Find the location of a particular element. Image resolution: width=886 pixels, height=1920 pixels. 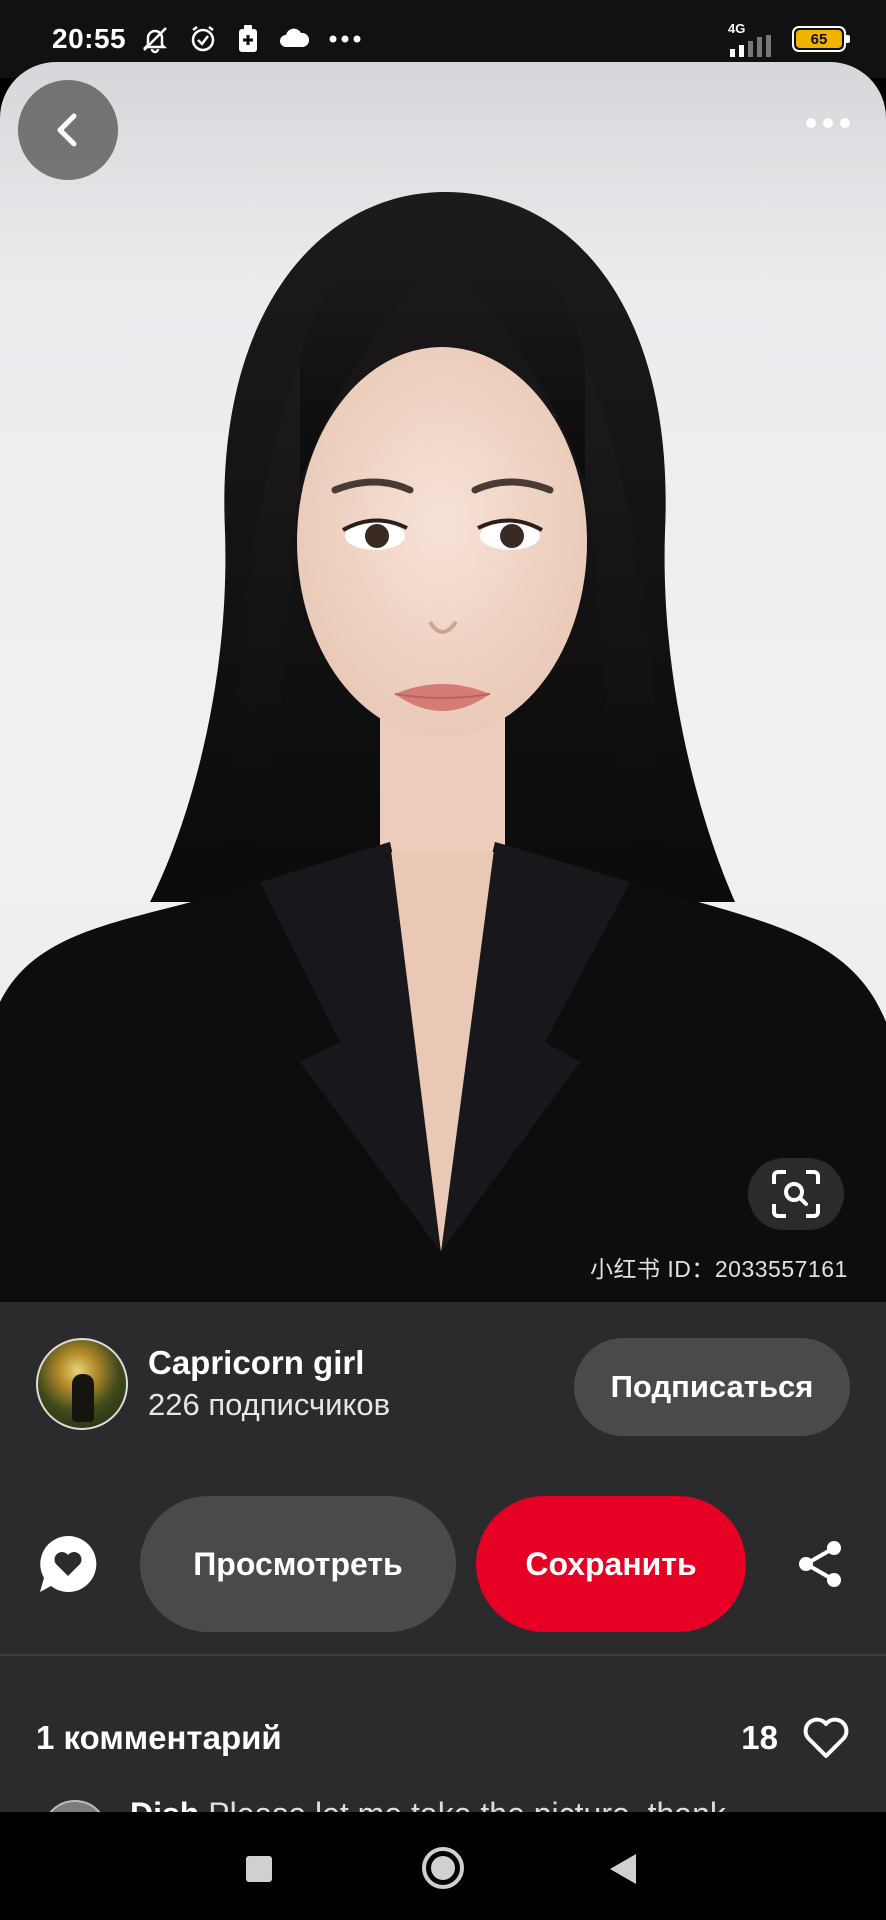

author-name: Capricorn girl is located at coordinates (269, 1363).